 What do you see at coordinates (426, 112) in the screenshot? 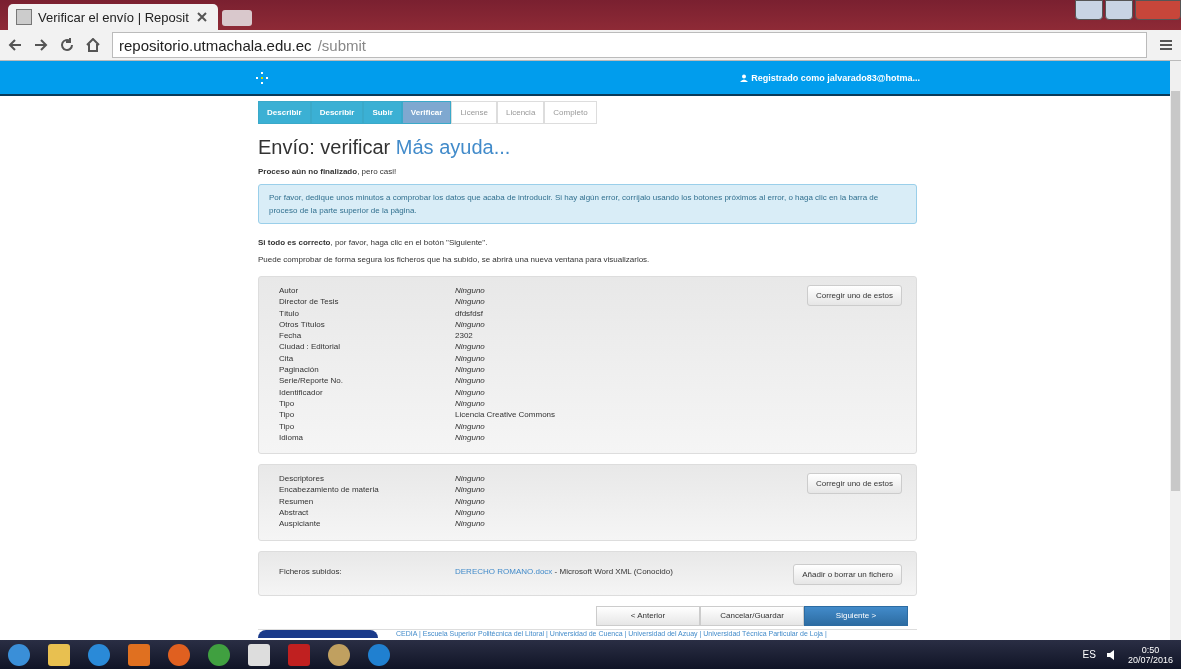
I see `progress-step: Verificar` at bounding box center [426, 112].